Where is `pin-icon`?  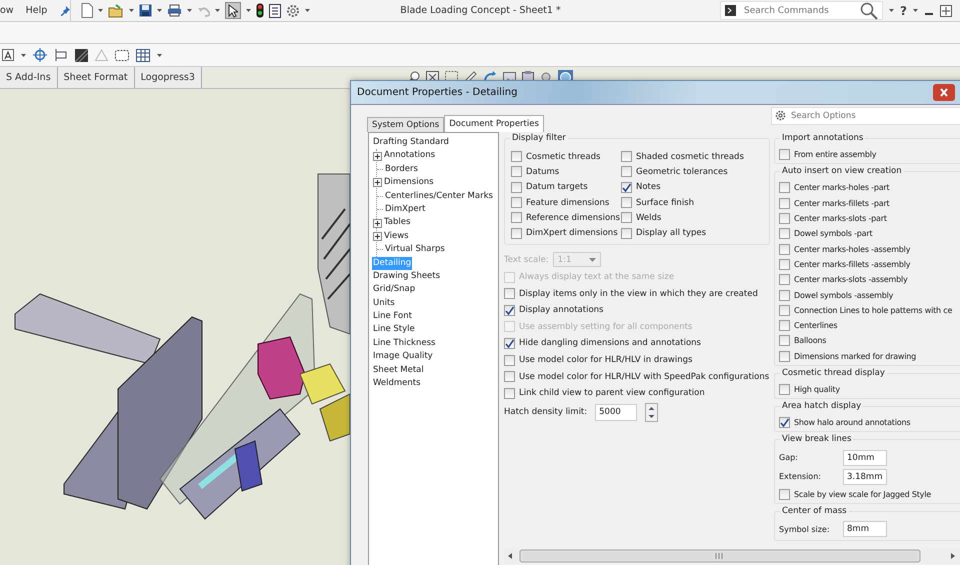 pin-icon is located at coordinates (65, 10).